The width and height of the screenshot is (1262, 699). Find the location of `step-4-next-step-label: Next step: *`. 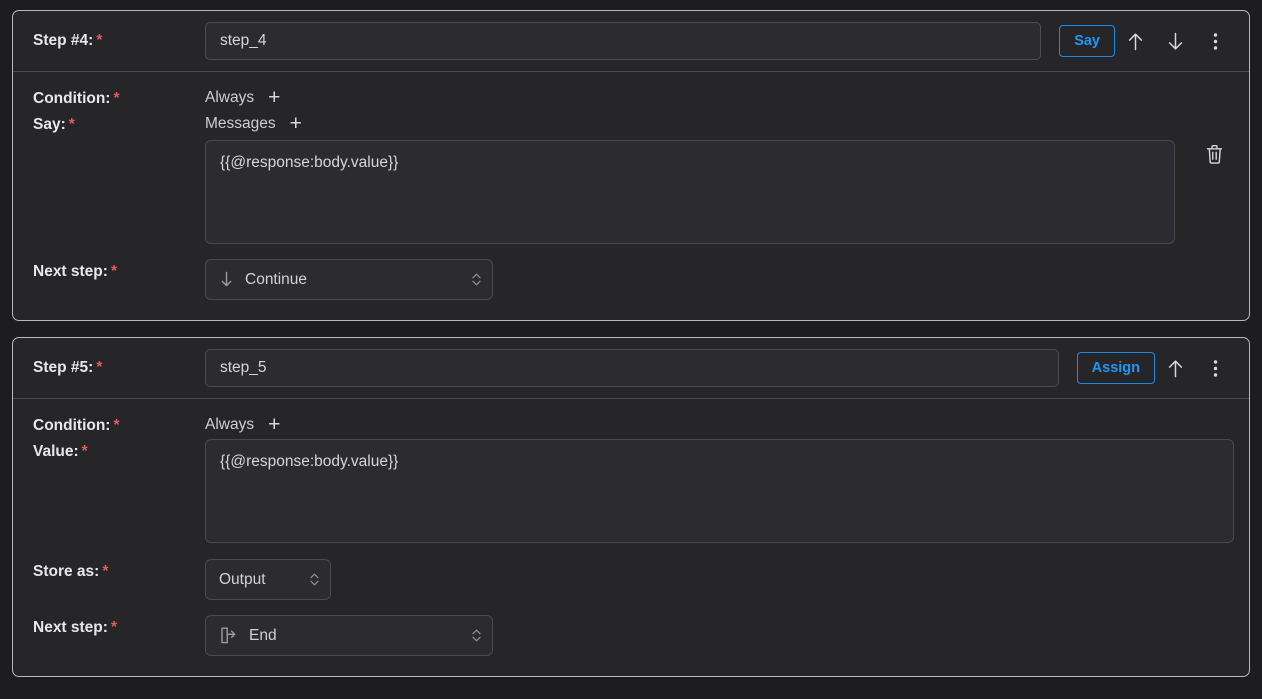

step-4-next-step-label: Next step: * is located at coordinates (119, 270).